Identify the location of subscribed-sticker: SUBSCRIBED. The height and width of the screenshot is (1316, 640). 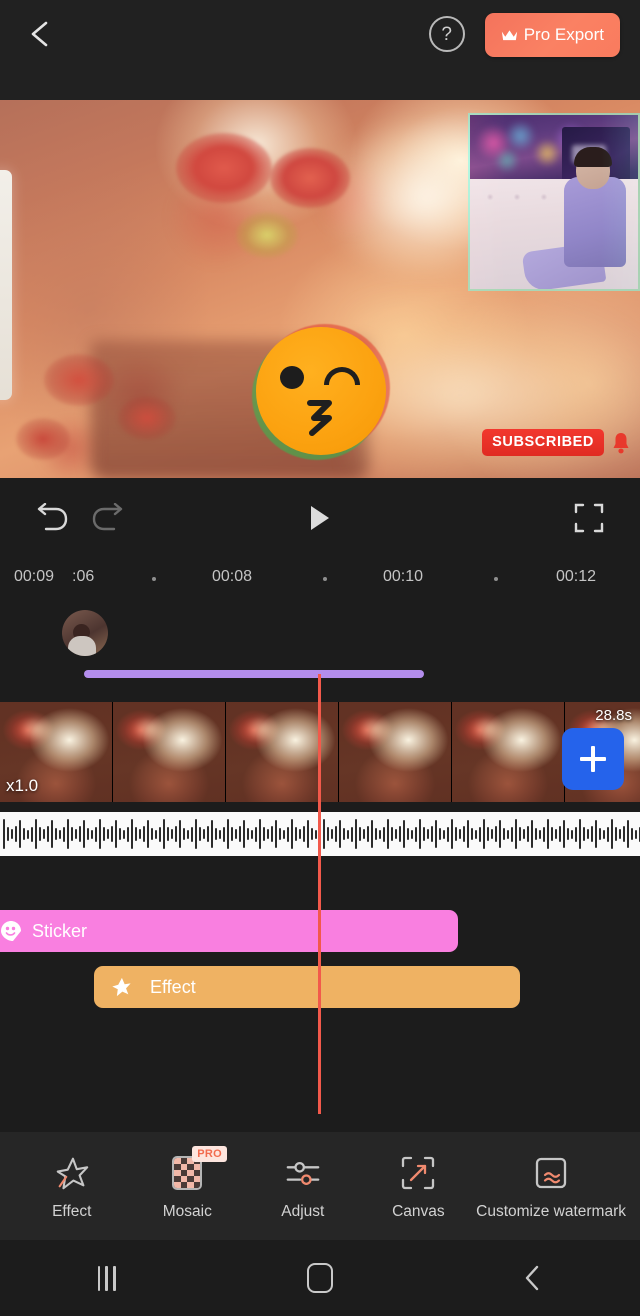
(557, 442).